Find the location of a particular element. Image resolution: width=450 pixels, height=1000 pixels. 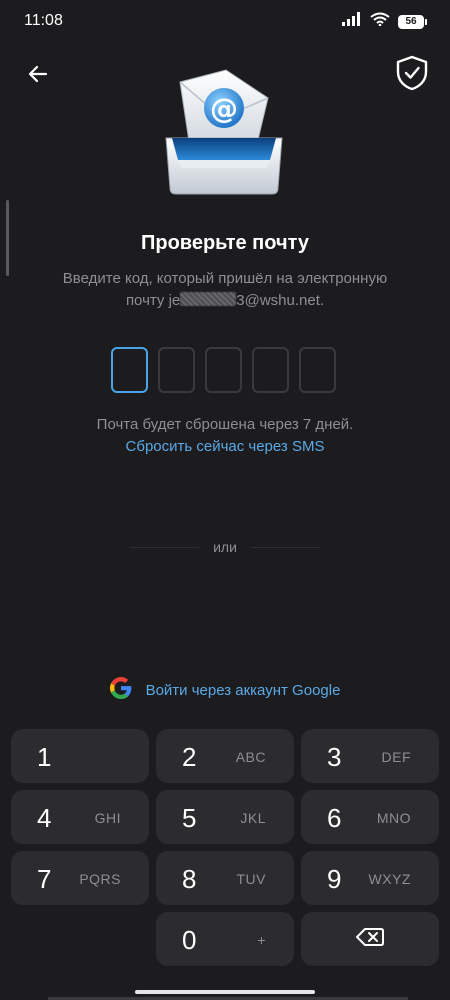

key-letters: PQRS is located at coordinates (100, 879).